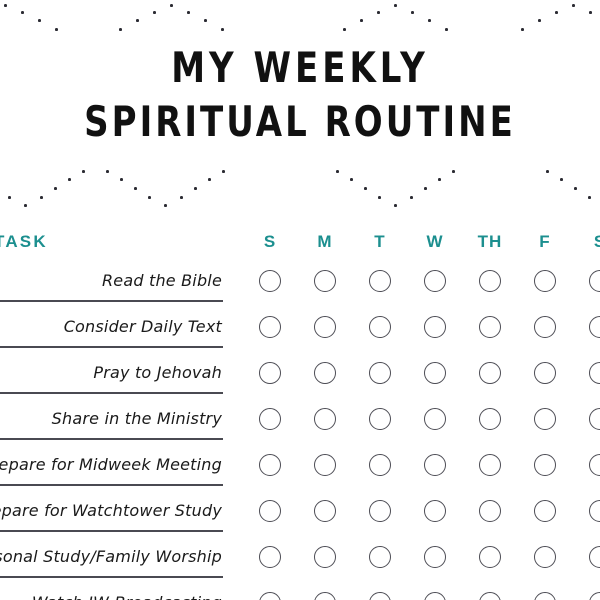 The image size is (600, 600). I want to click on checkbox-circle-r2-c6, so click(594, 373).